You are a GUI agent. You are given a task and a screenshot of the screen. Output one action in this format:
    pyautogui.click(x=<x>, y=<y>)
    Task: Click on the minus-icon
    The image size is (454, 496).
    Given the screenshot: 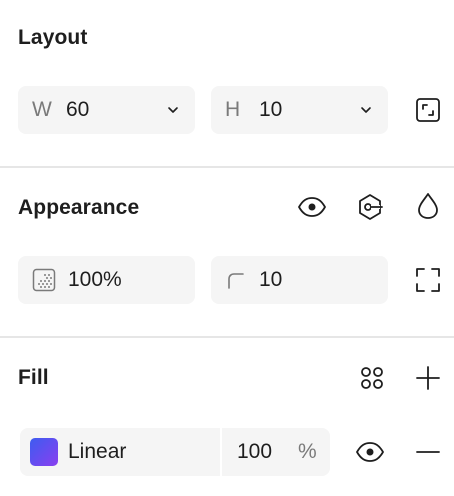 What is the action you would take?
    pyautogui.click(x=428, y=452)
    